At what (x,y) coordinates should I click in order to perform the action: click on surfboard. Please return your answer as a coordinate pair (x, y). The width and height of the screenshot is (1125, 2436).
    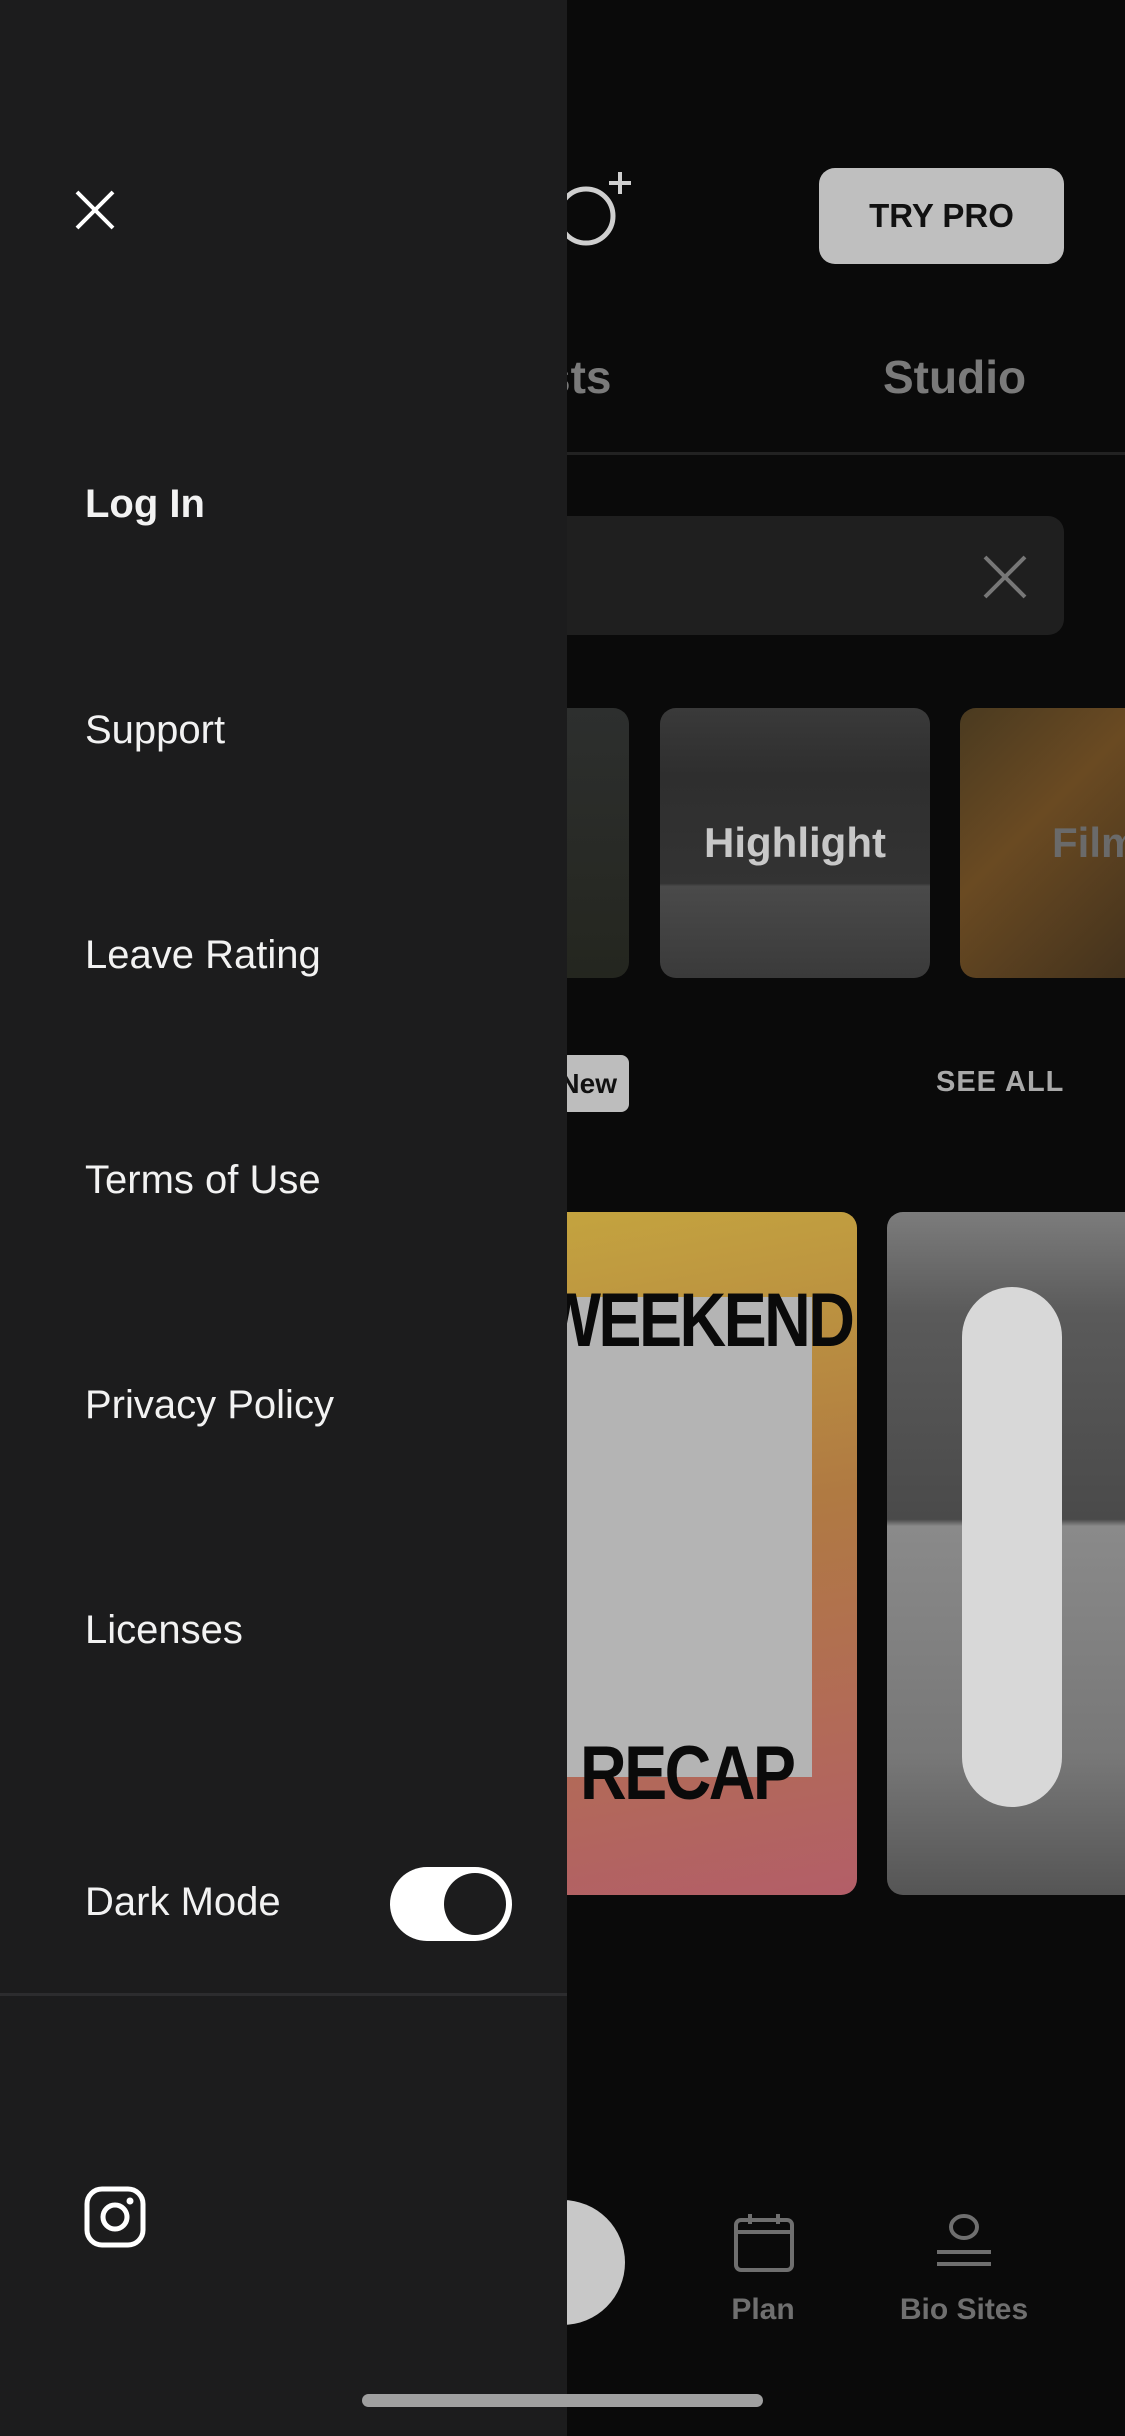
    Looking at the image, I should click on (1012, 1547).